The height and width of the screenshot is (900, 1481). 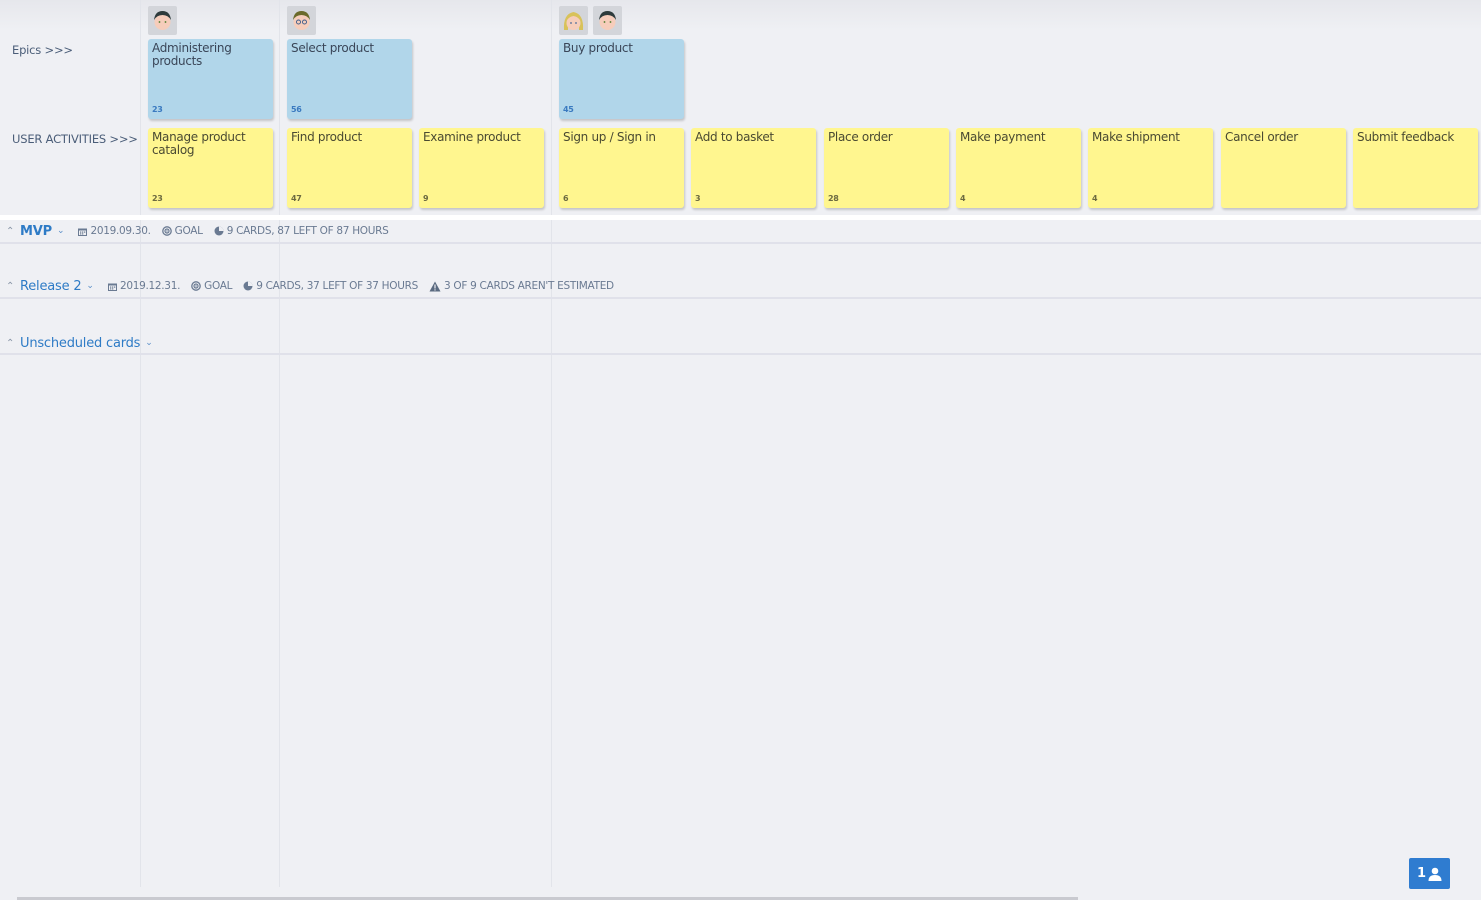 I want to click on warning-icon, so click(x=435, y=286).